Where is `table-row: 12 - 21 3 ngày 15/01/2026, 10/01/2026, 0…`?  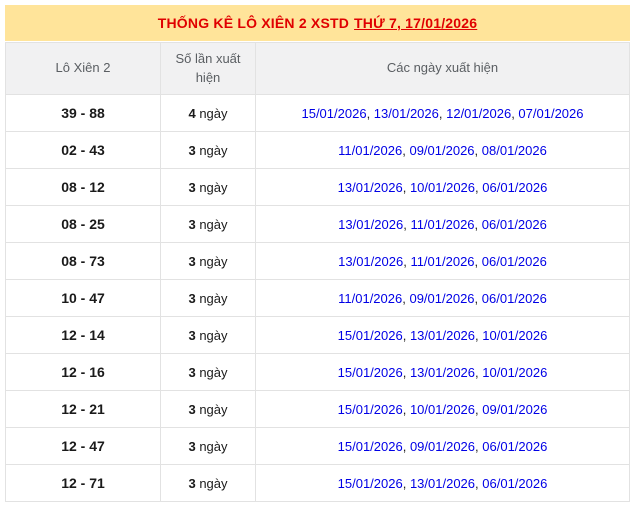 table-row: 12 - 21 3 ngày 15/01/2026, 10/01/2026, 0… is located at coordinates (317, 409).